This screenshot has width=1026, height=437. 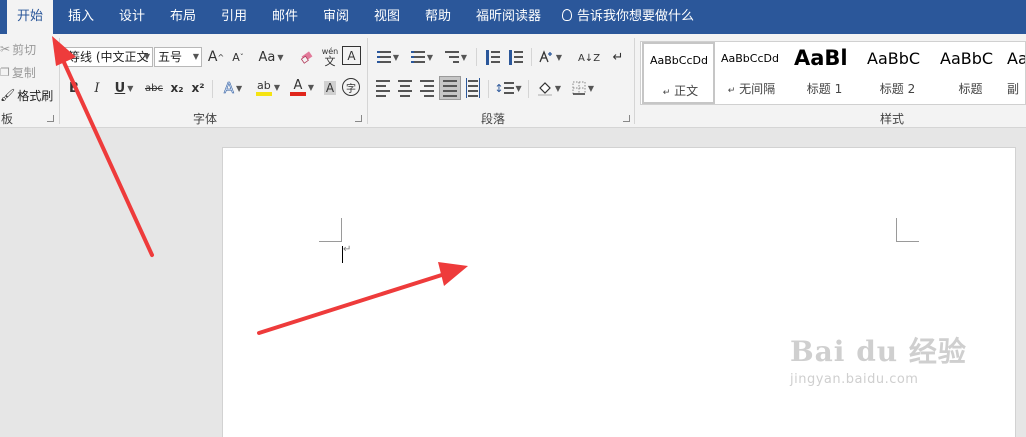 What do you see at coordinates (233, 88) in the screenshot?
I see `text-effects-button: A ▼` at bounding box center [233, 88].